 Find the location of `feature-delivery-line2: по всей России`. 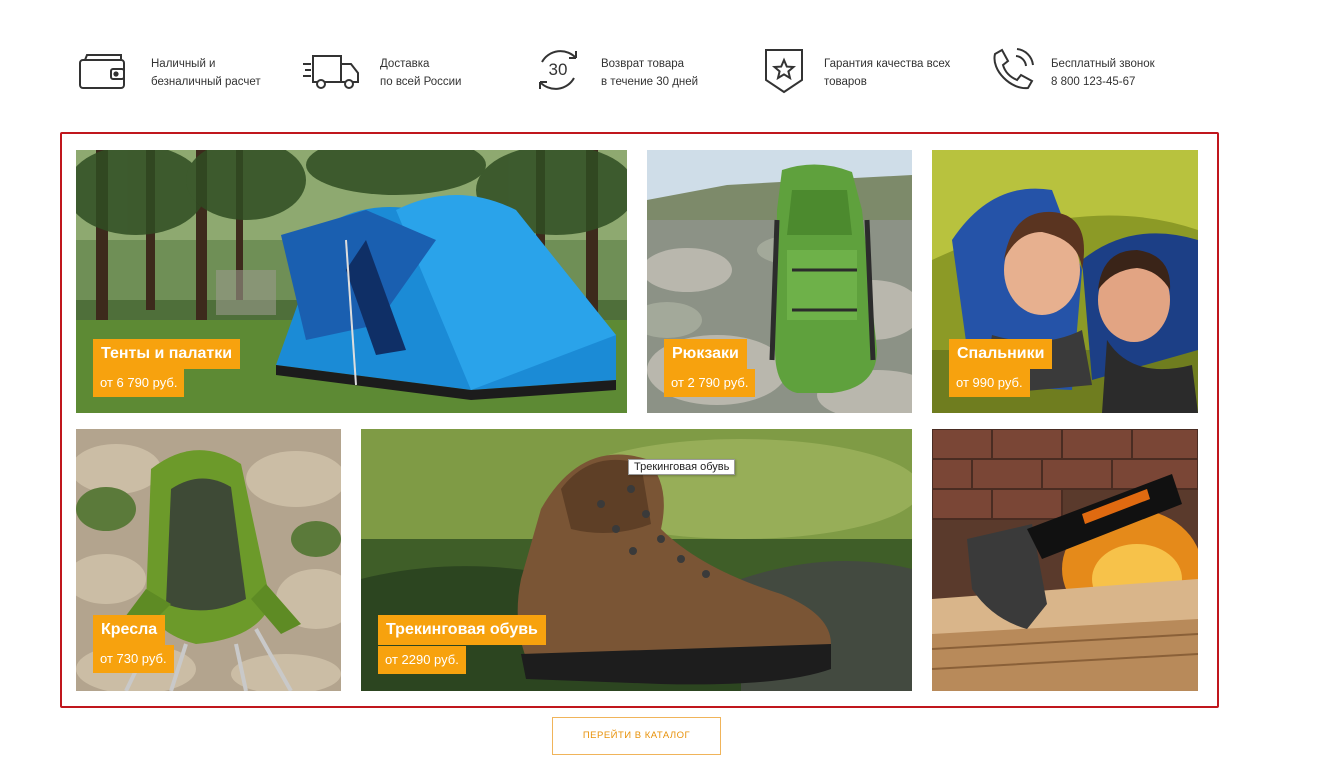

feature-delivery-line2: по всей России is located at coordinates (421, 82).